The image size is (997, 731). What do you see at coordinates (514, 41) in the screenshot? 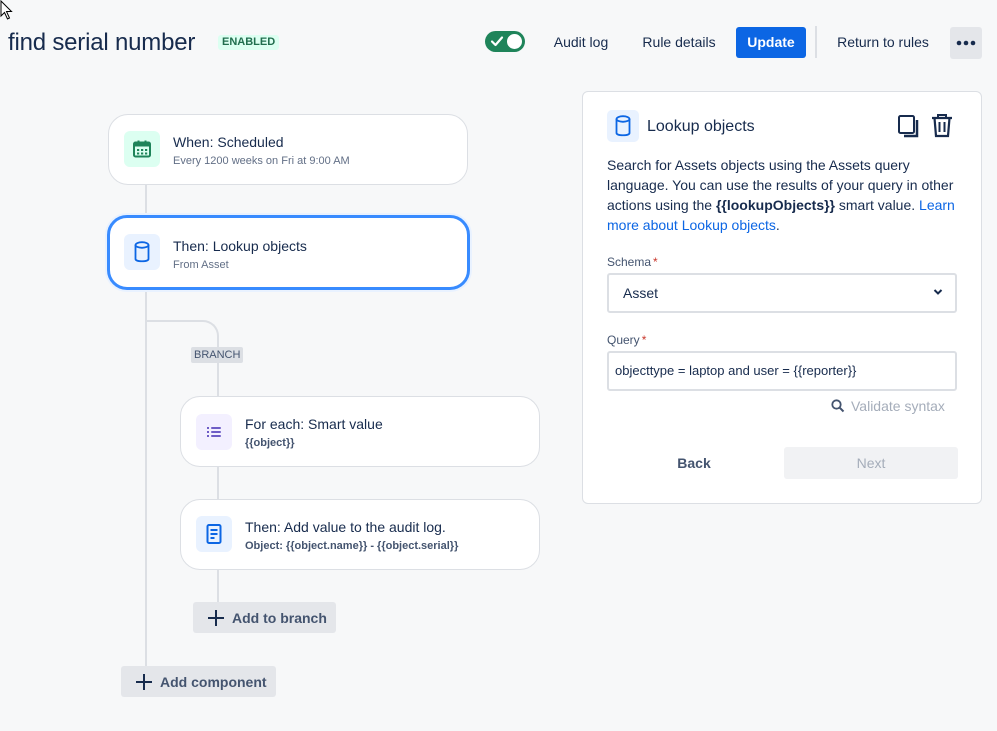
I see `toggle-knob` at bounding box center [514, 41].